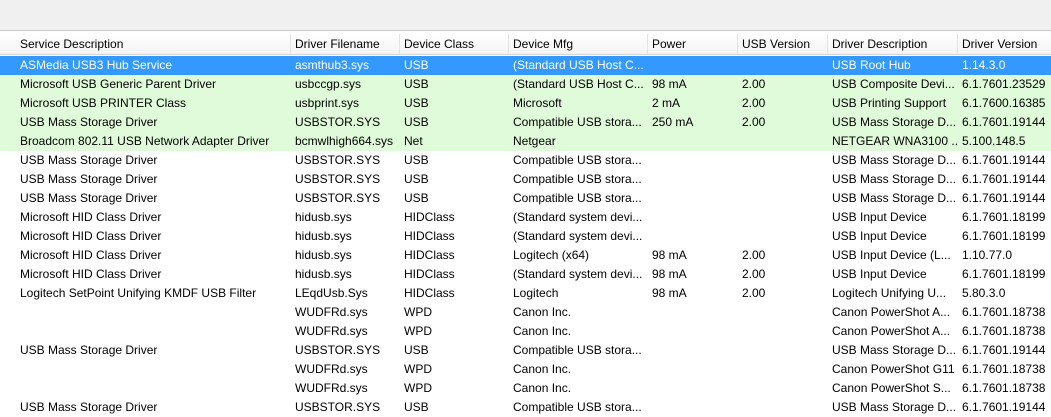 This screenshot has width=1051, height=417. Describe the element at coordinates (871, 65) in the screenshot. I see `cell-driver-description: USB Root Hub` at that location.